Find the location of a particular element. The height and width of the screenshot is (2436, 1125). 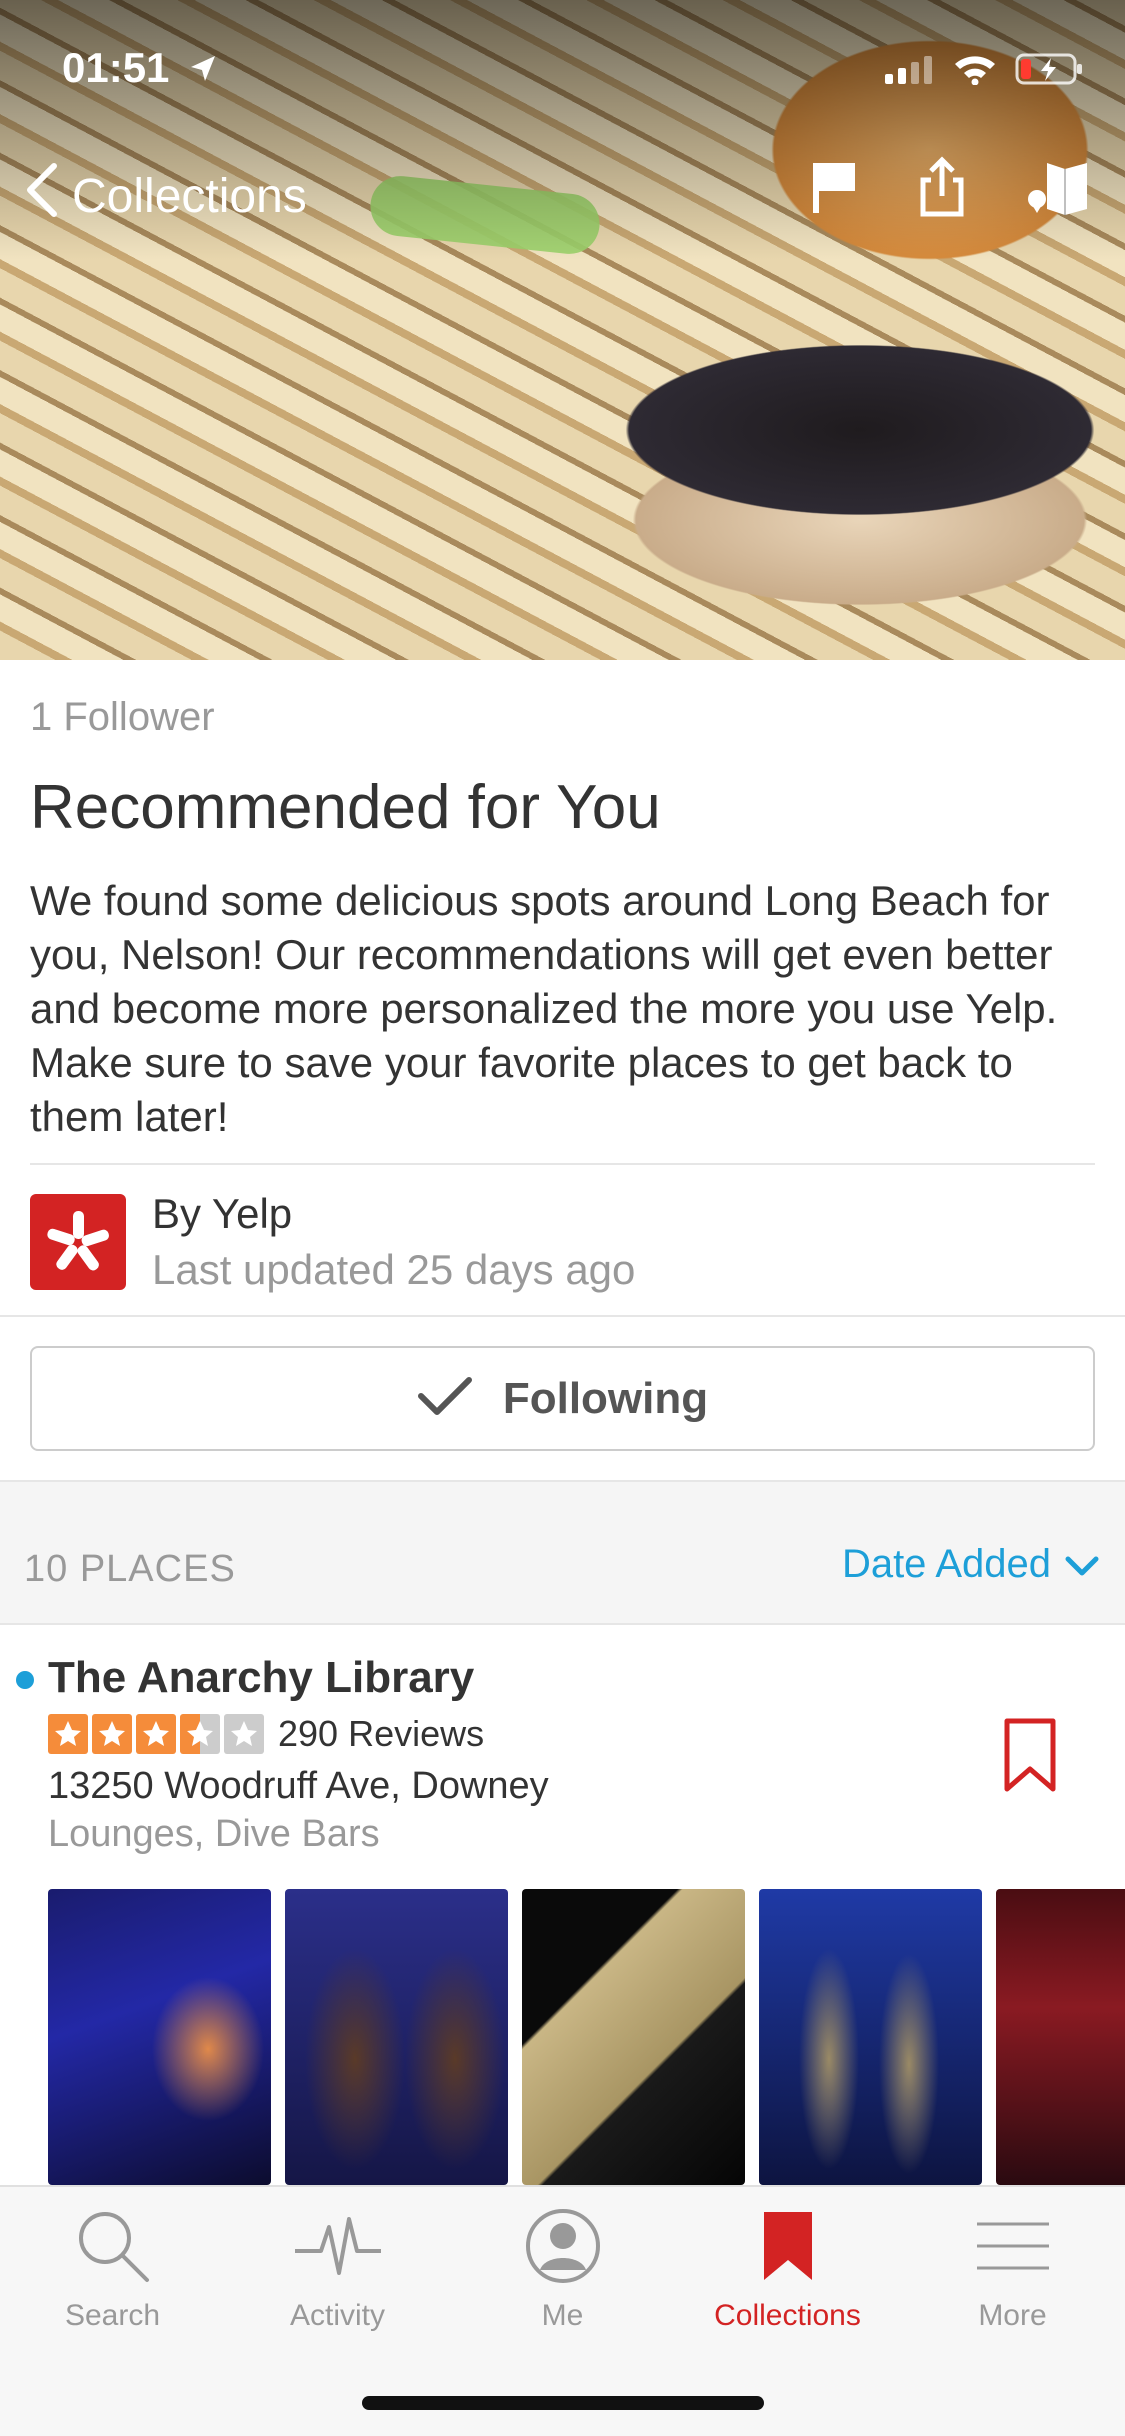

back-button: Collections is located at coordinates (164, 196).